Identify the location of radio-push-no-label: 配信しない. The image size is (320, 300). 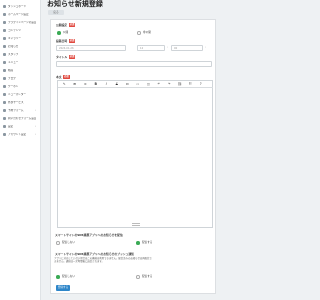
(68, 276).